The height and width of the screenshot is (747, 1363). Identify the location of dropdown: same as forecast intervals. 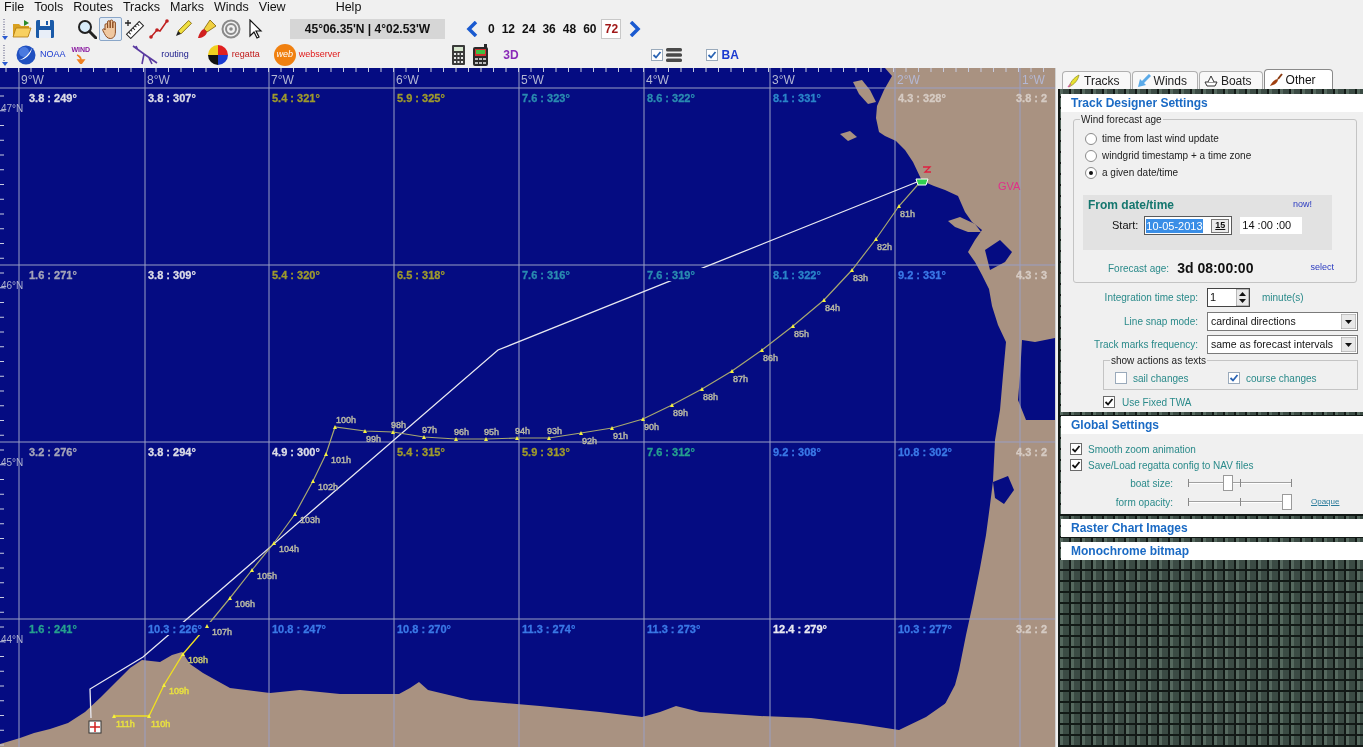
(1282, 344).